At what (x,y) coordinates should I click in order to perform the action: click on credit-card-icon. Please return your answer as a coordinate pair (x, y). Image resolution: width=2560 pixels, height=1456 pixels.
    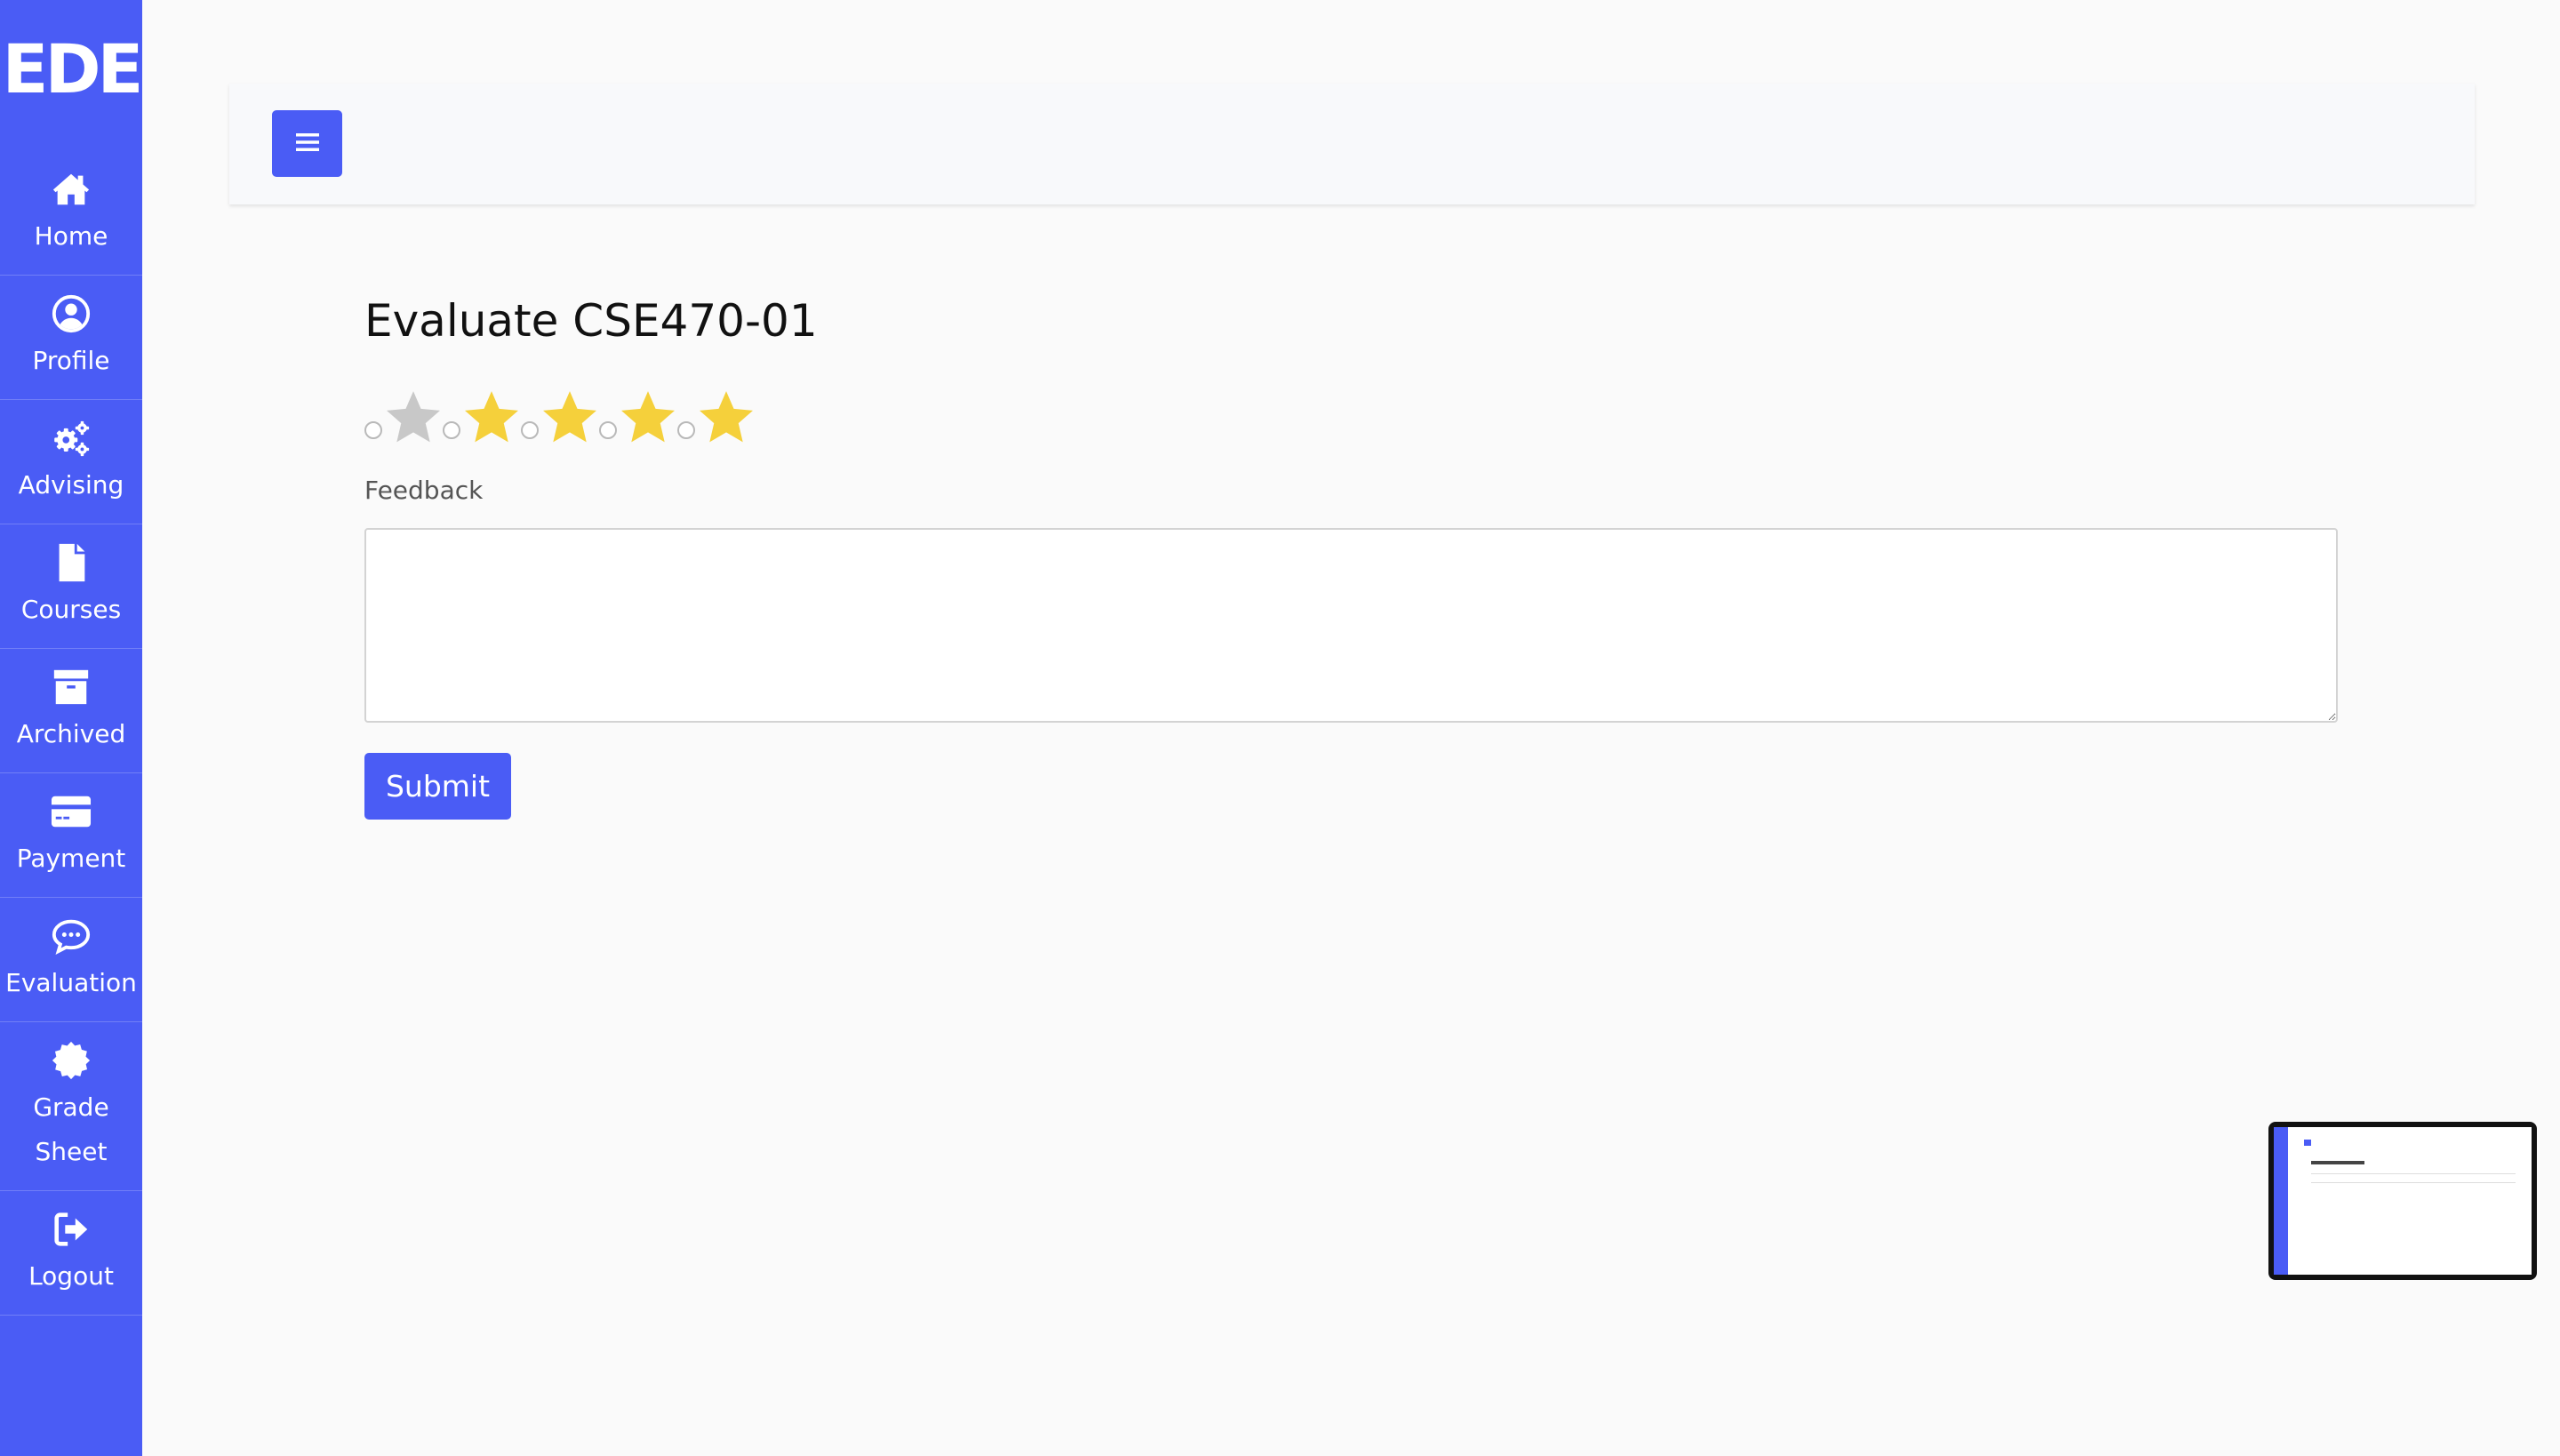
    Looking at the image, I should click on (71, 811).